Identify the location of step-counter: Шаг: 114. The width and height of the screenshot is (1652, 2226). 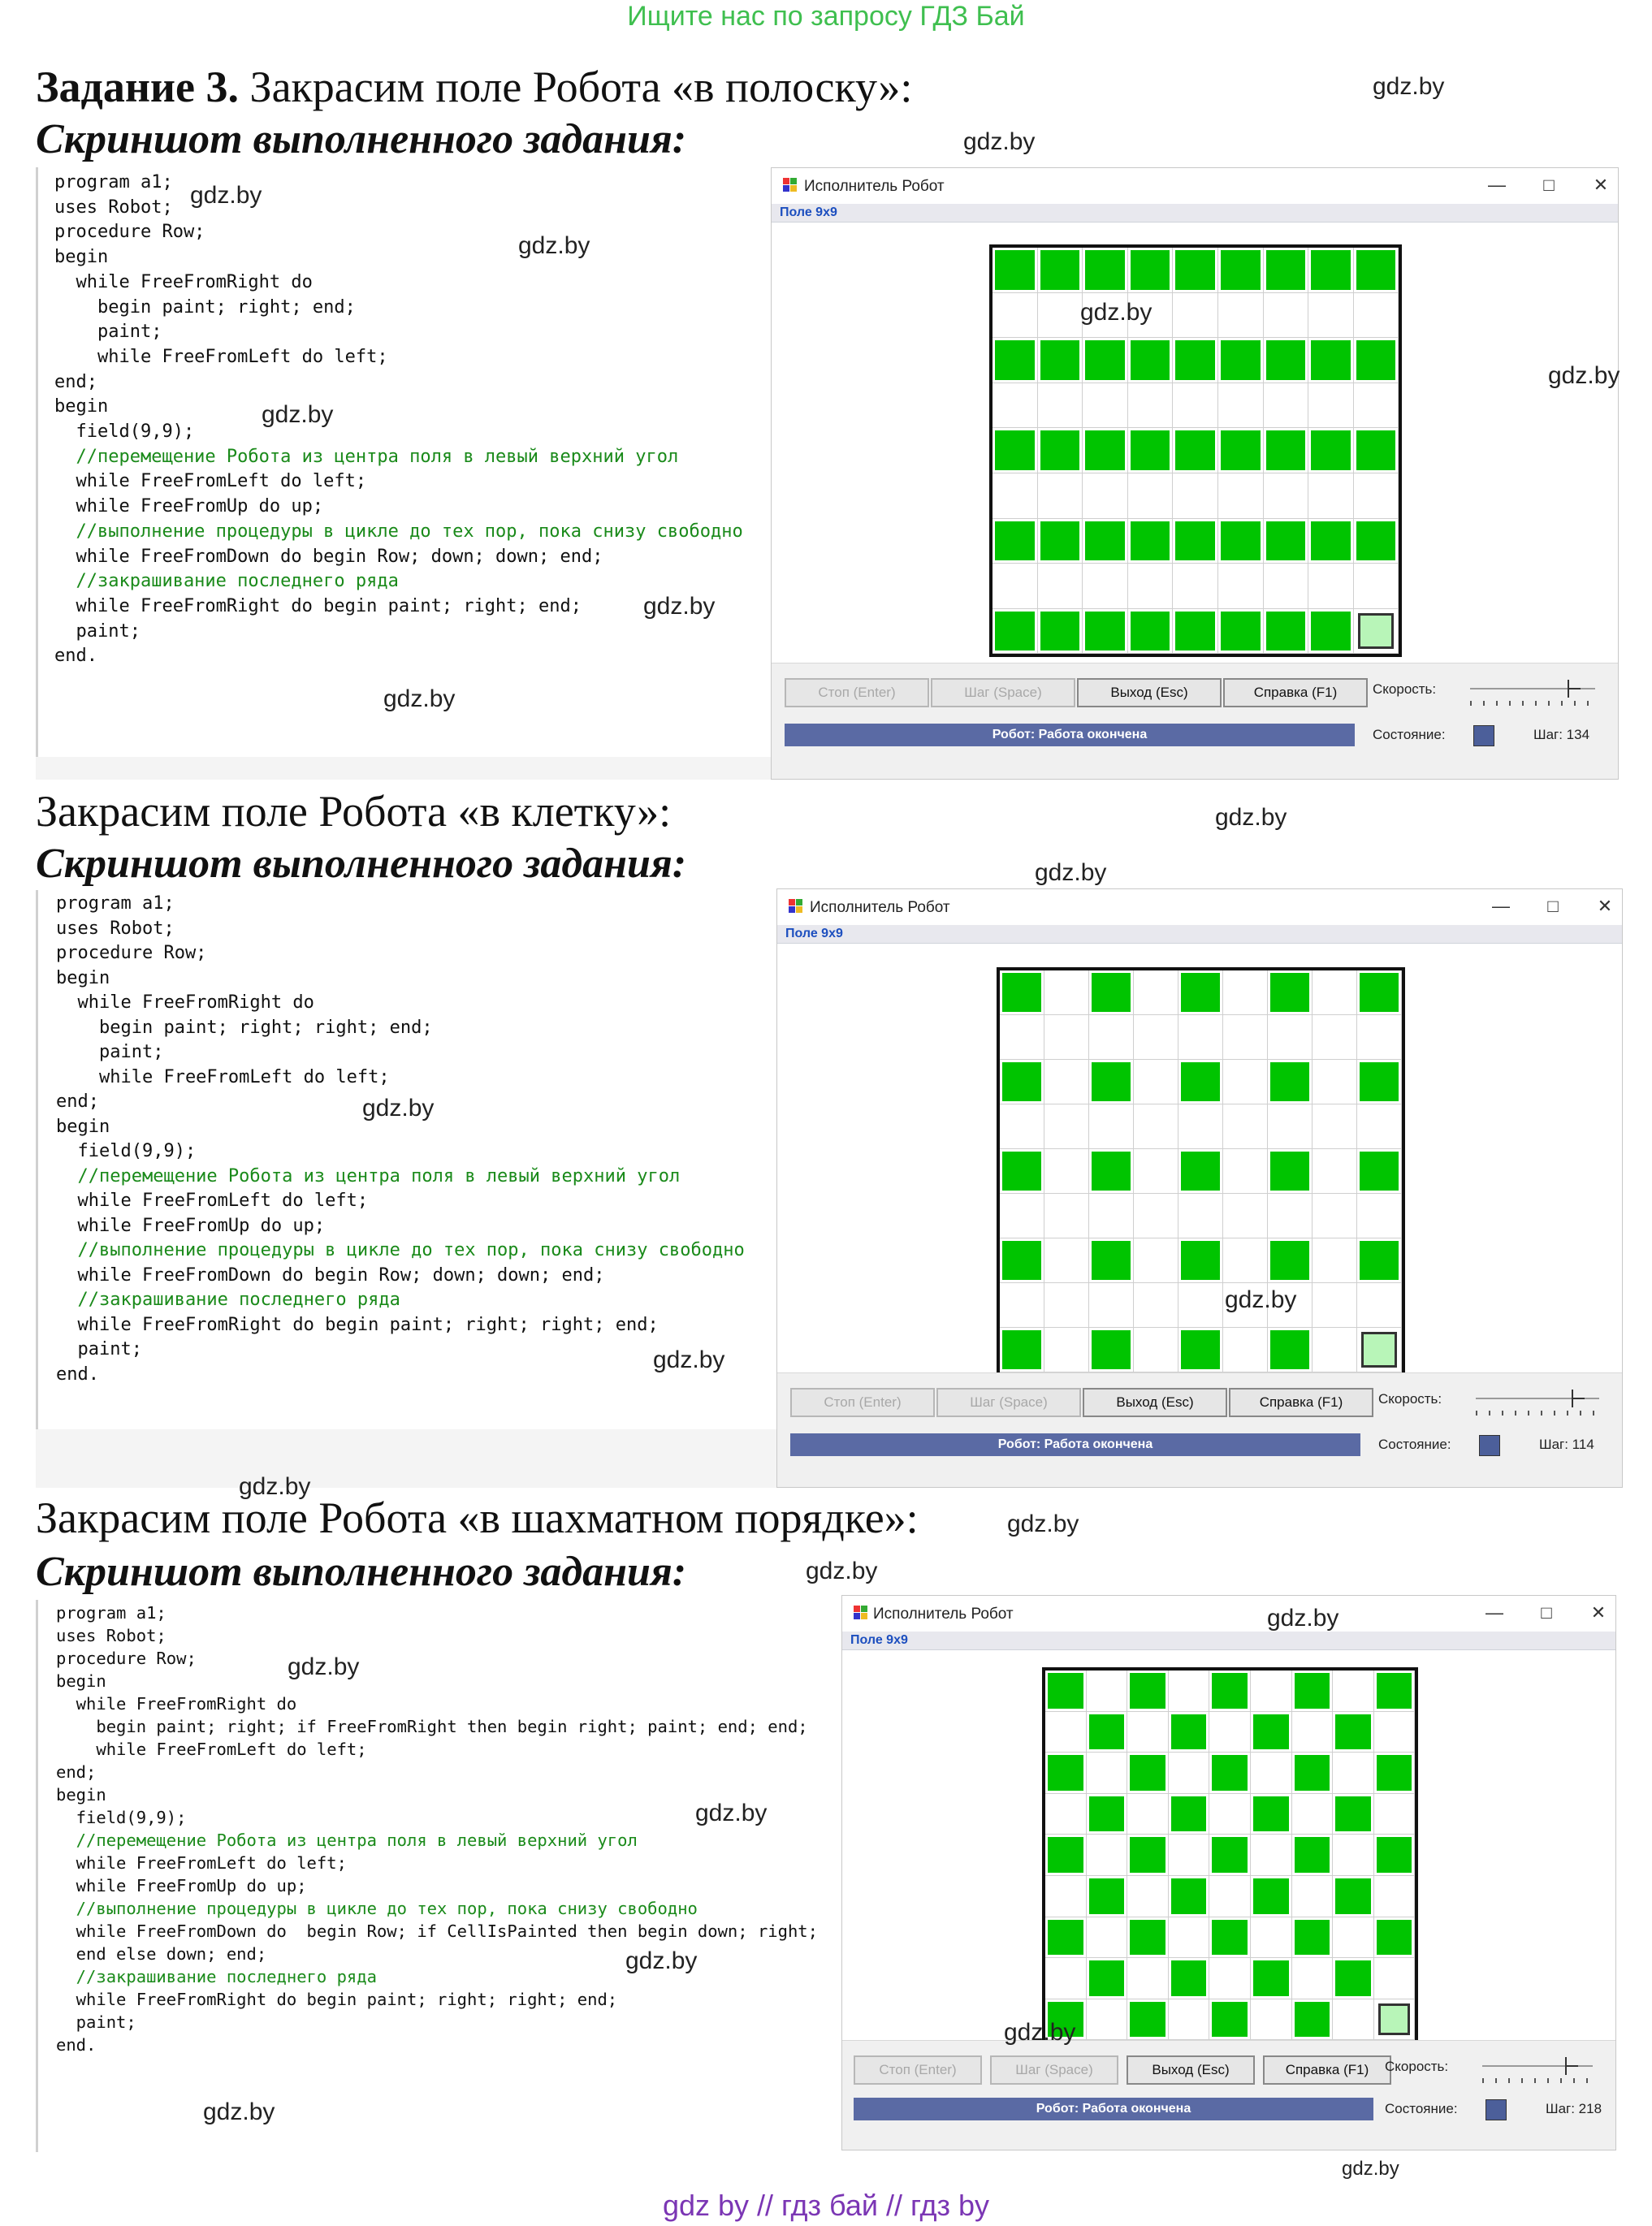
(1566, 1445).